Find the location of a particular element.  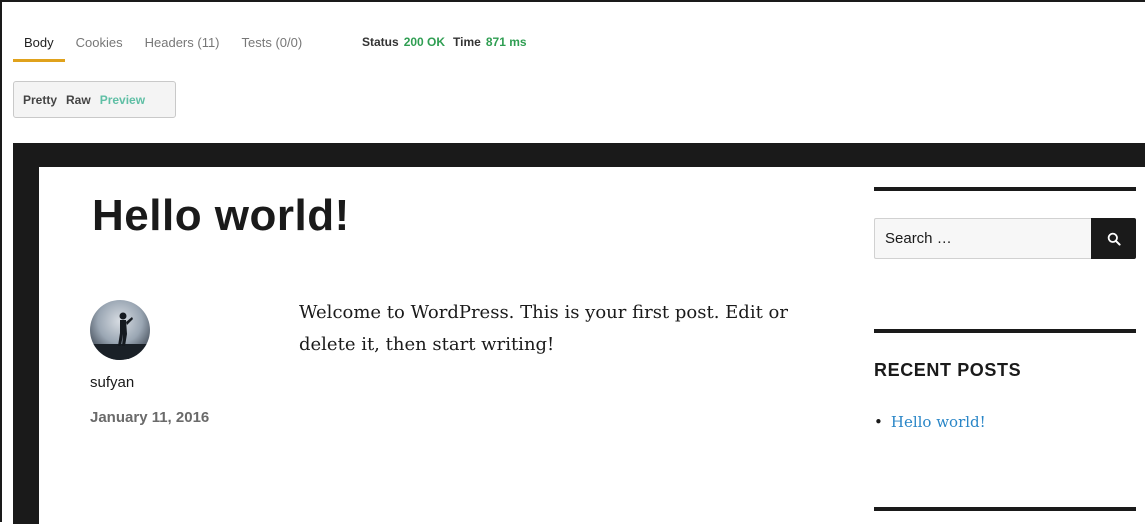

mode-pretty-button: Pretty is located at coordinates (40, 100).